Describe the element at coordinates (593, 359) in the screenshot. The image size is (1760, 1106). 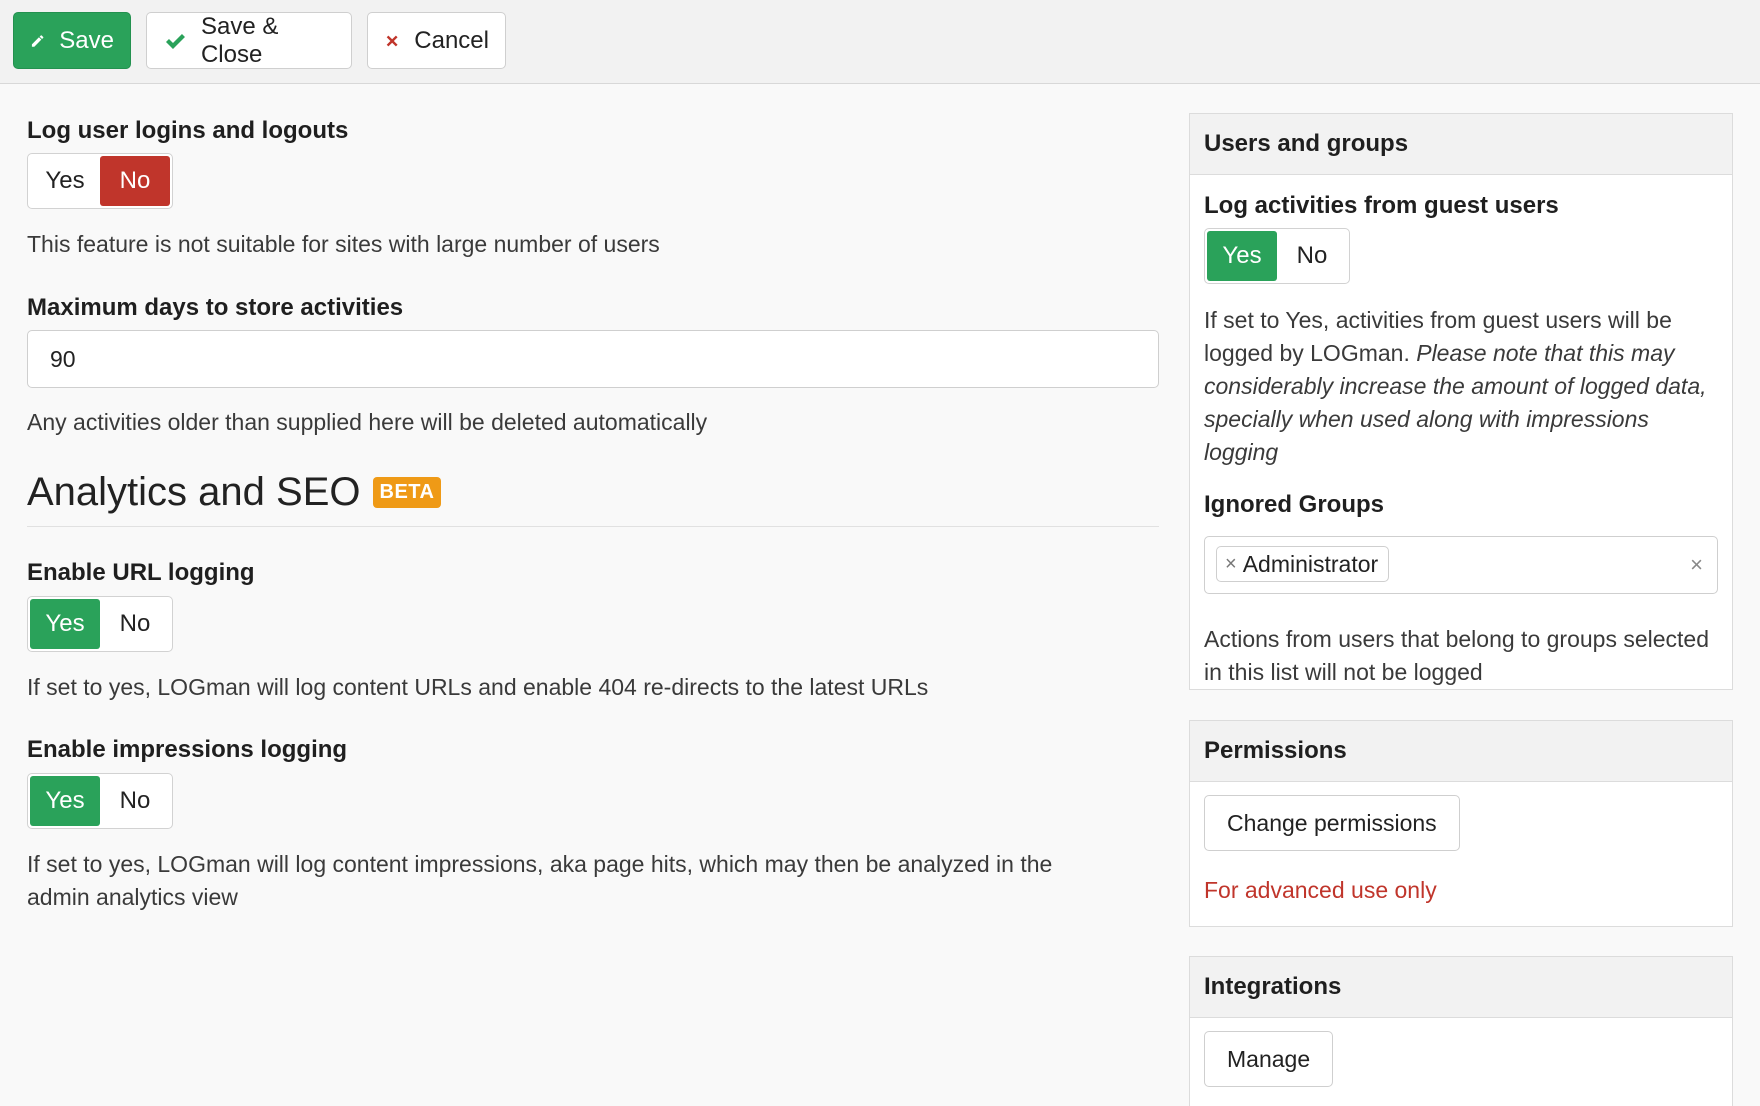
I see `max-days-input: 90` at that location.